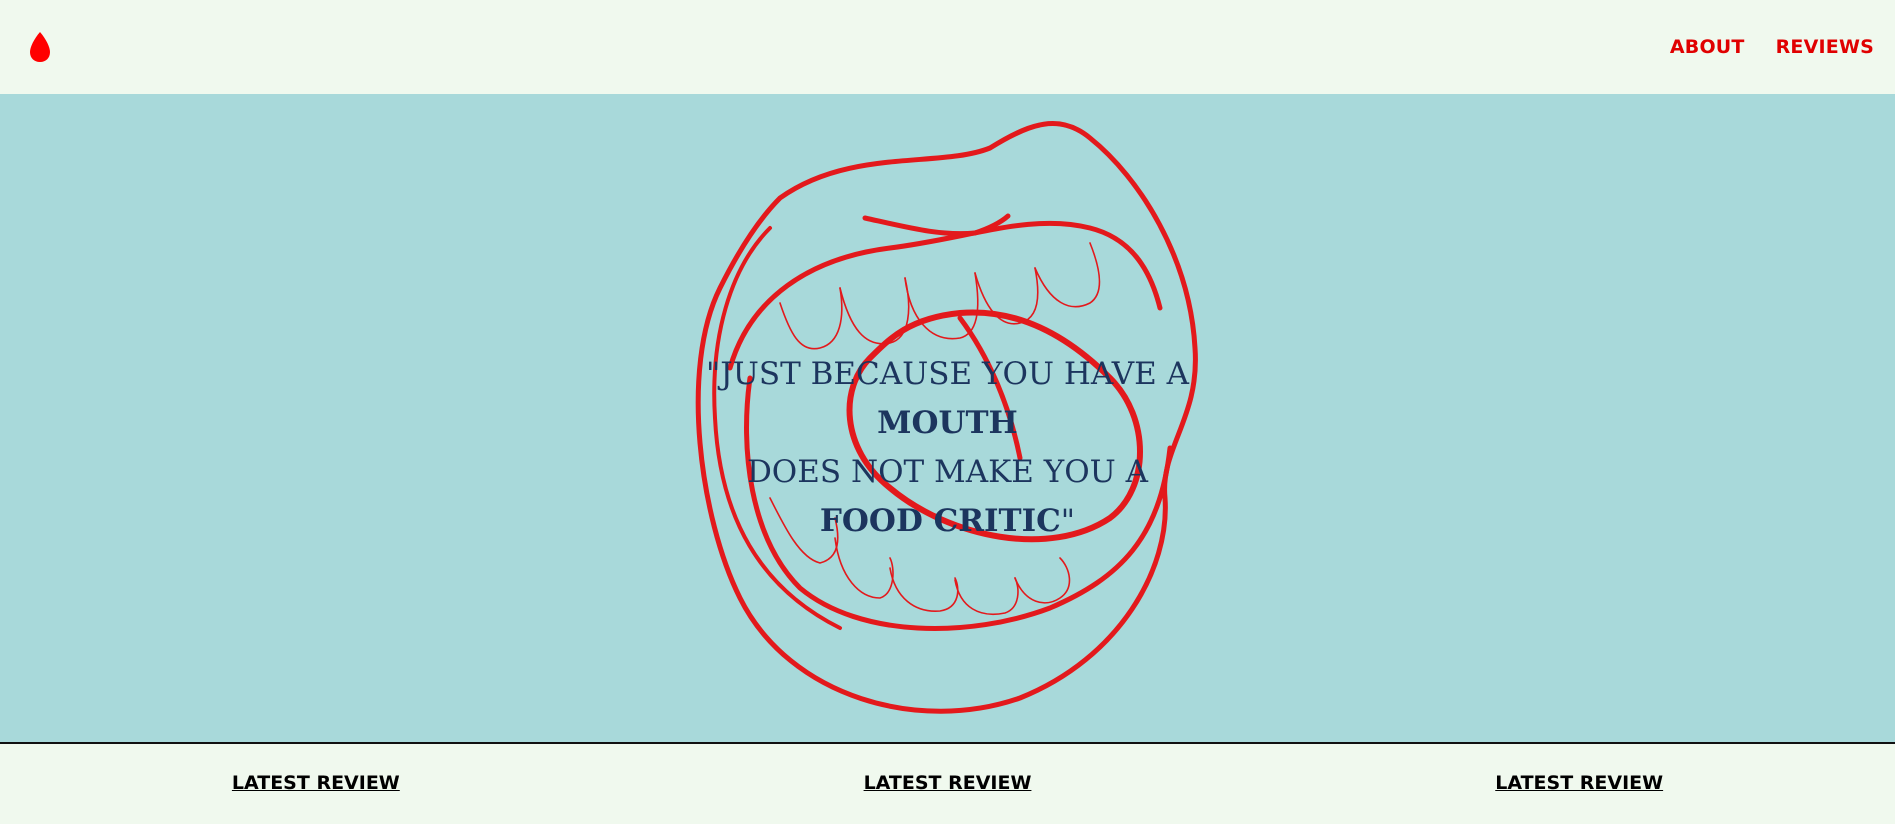 Image resolution: width=1895 pixels, height=824 pixels. What do you see at coordinates (1772, 47) in the screenshot?
I see `main-nav: ABOUT REVIEWS` at bounding box center [1772, 47].